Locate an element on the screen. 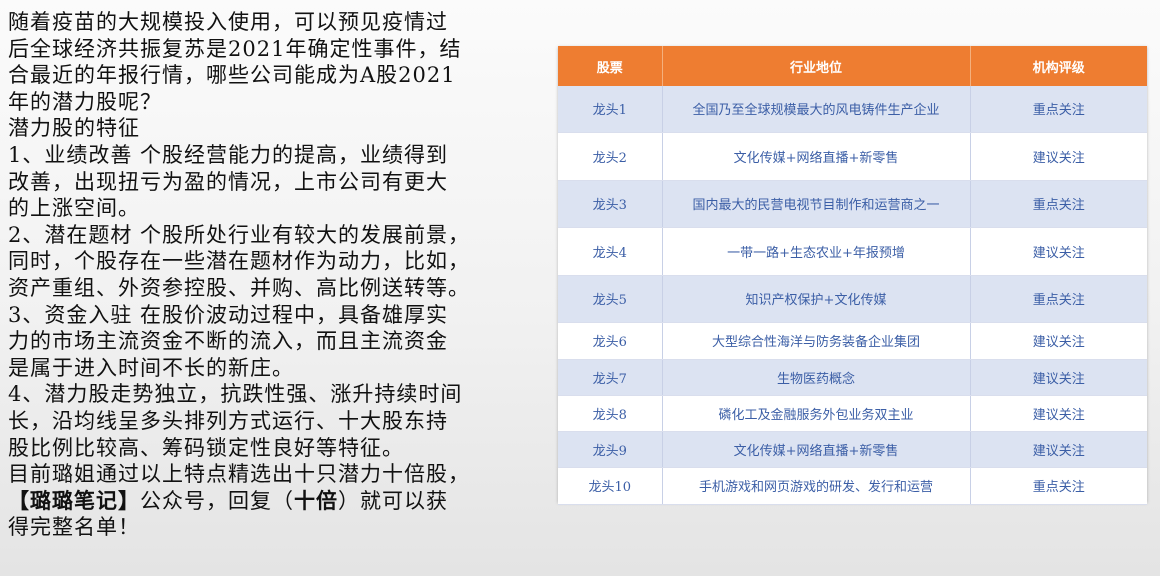  cell-stock: 龙头9 is located at coordinates (610, 449).